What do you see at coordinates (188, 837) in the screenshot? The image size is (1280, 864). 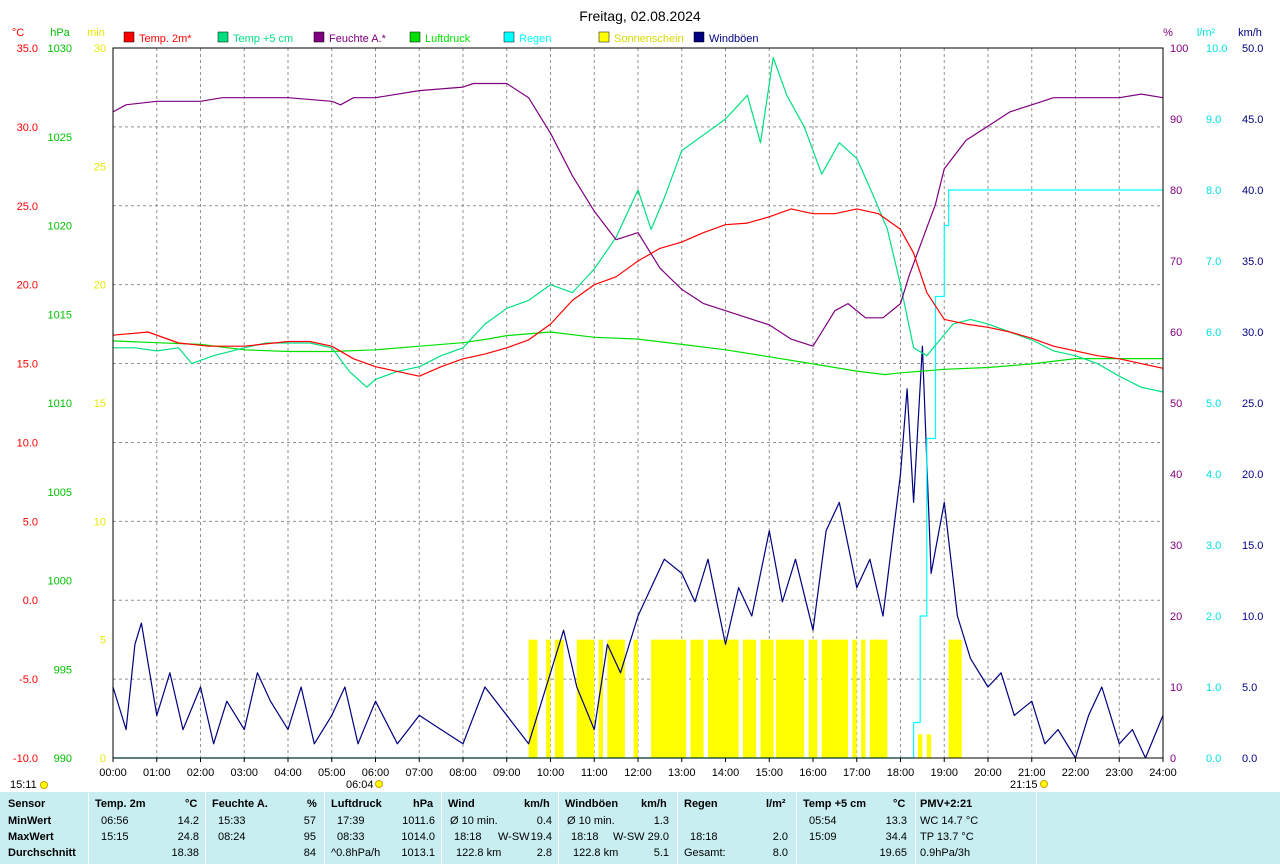 I see `temp2m-max-value: 24.8` at bounding box center [188, 837].